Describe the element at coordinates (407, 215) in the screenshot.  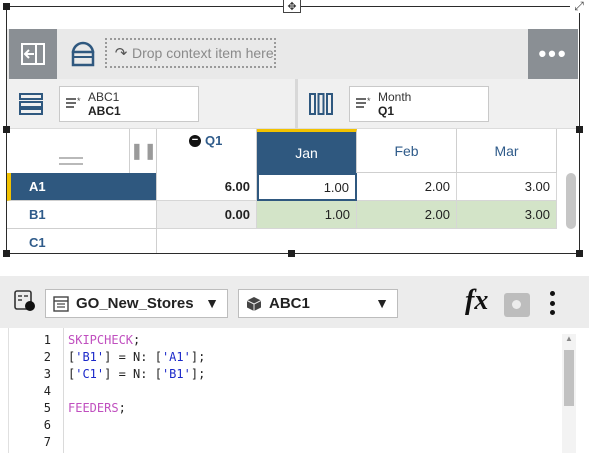
I see `cell-b1-feb: 2.00` at that location.